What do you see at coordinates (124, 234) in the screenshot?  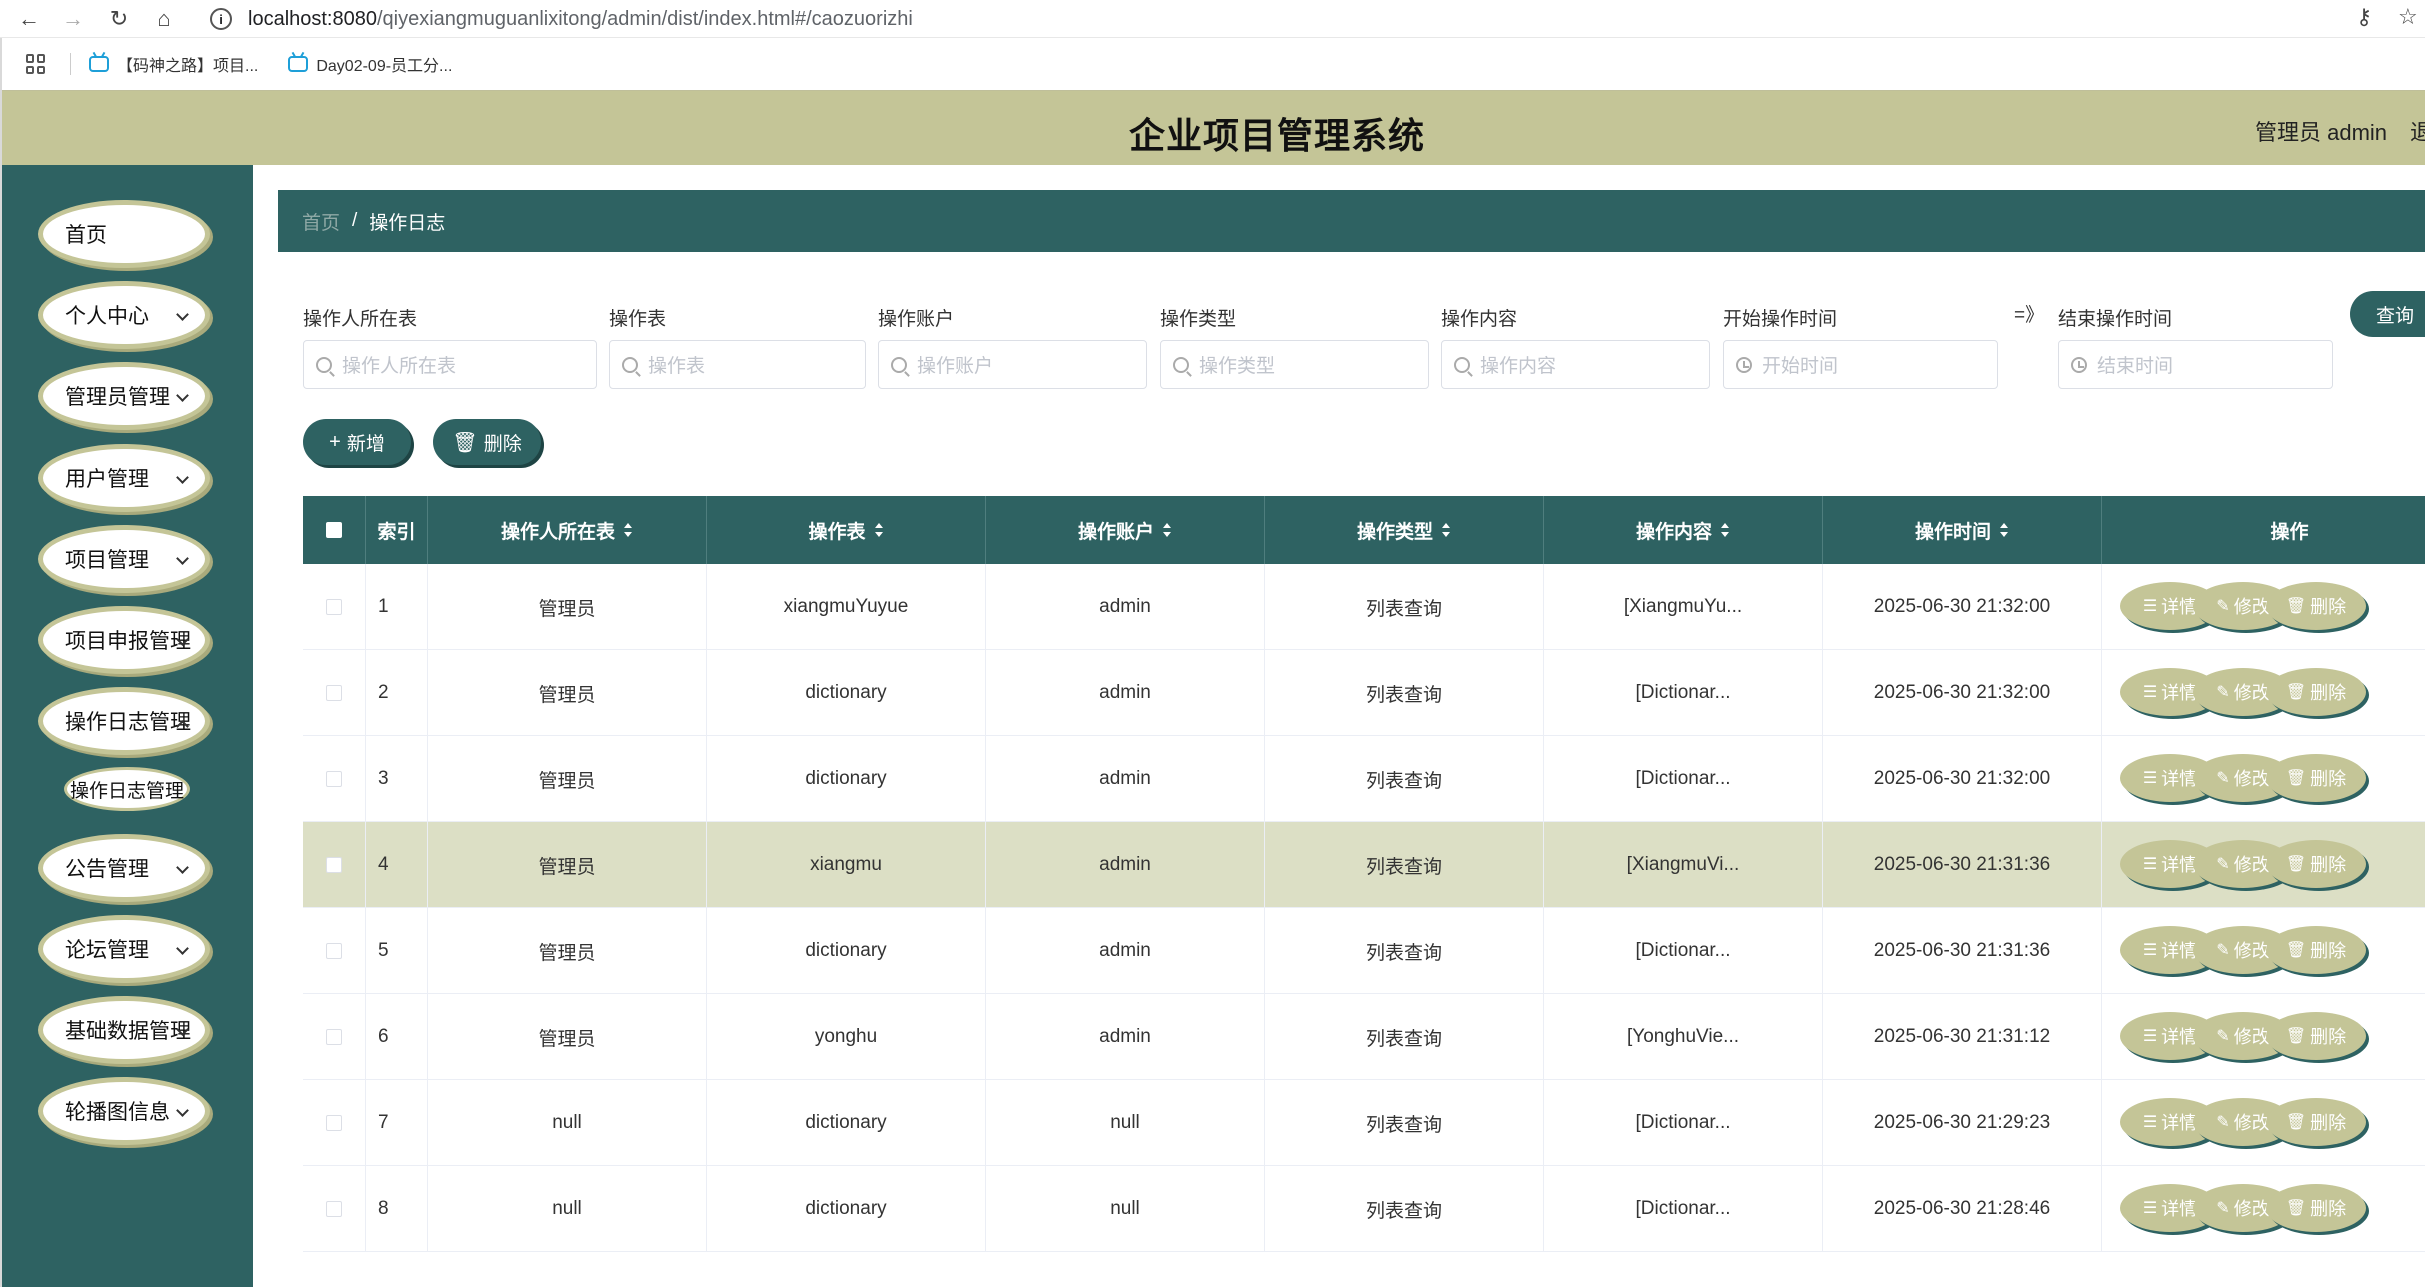 I see `sidebar-item-home: 首页` at bounding box center [124, 234].